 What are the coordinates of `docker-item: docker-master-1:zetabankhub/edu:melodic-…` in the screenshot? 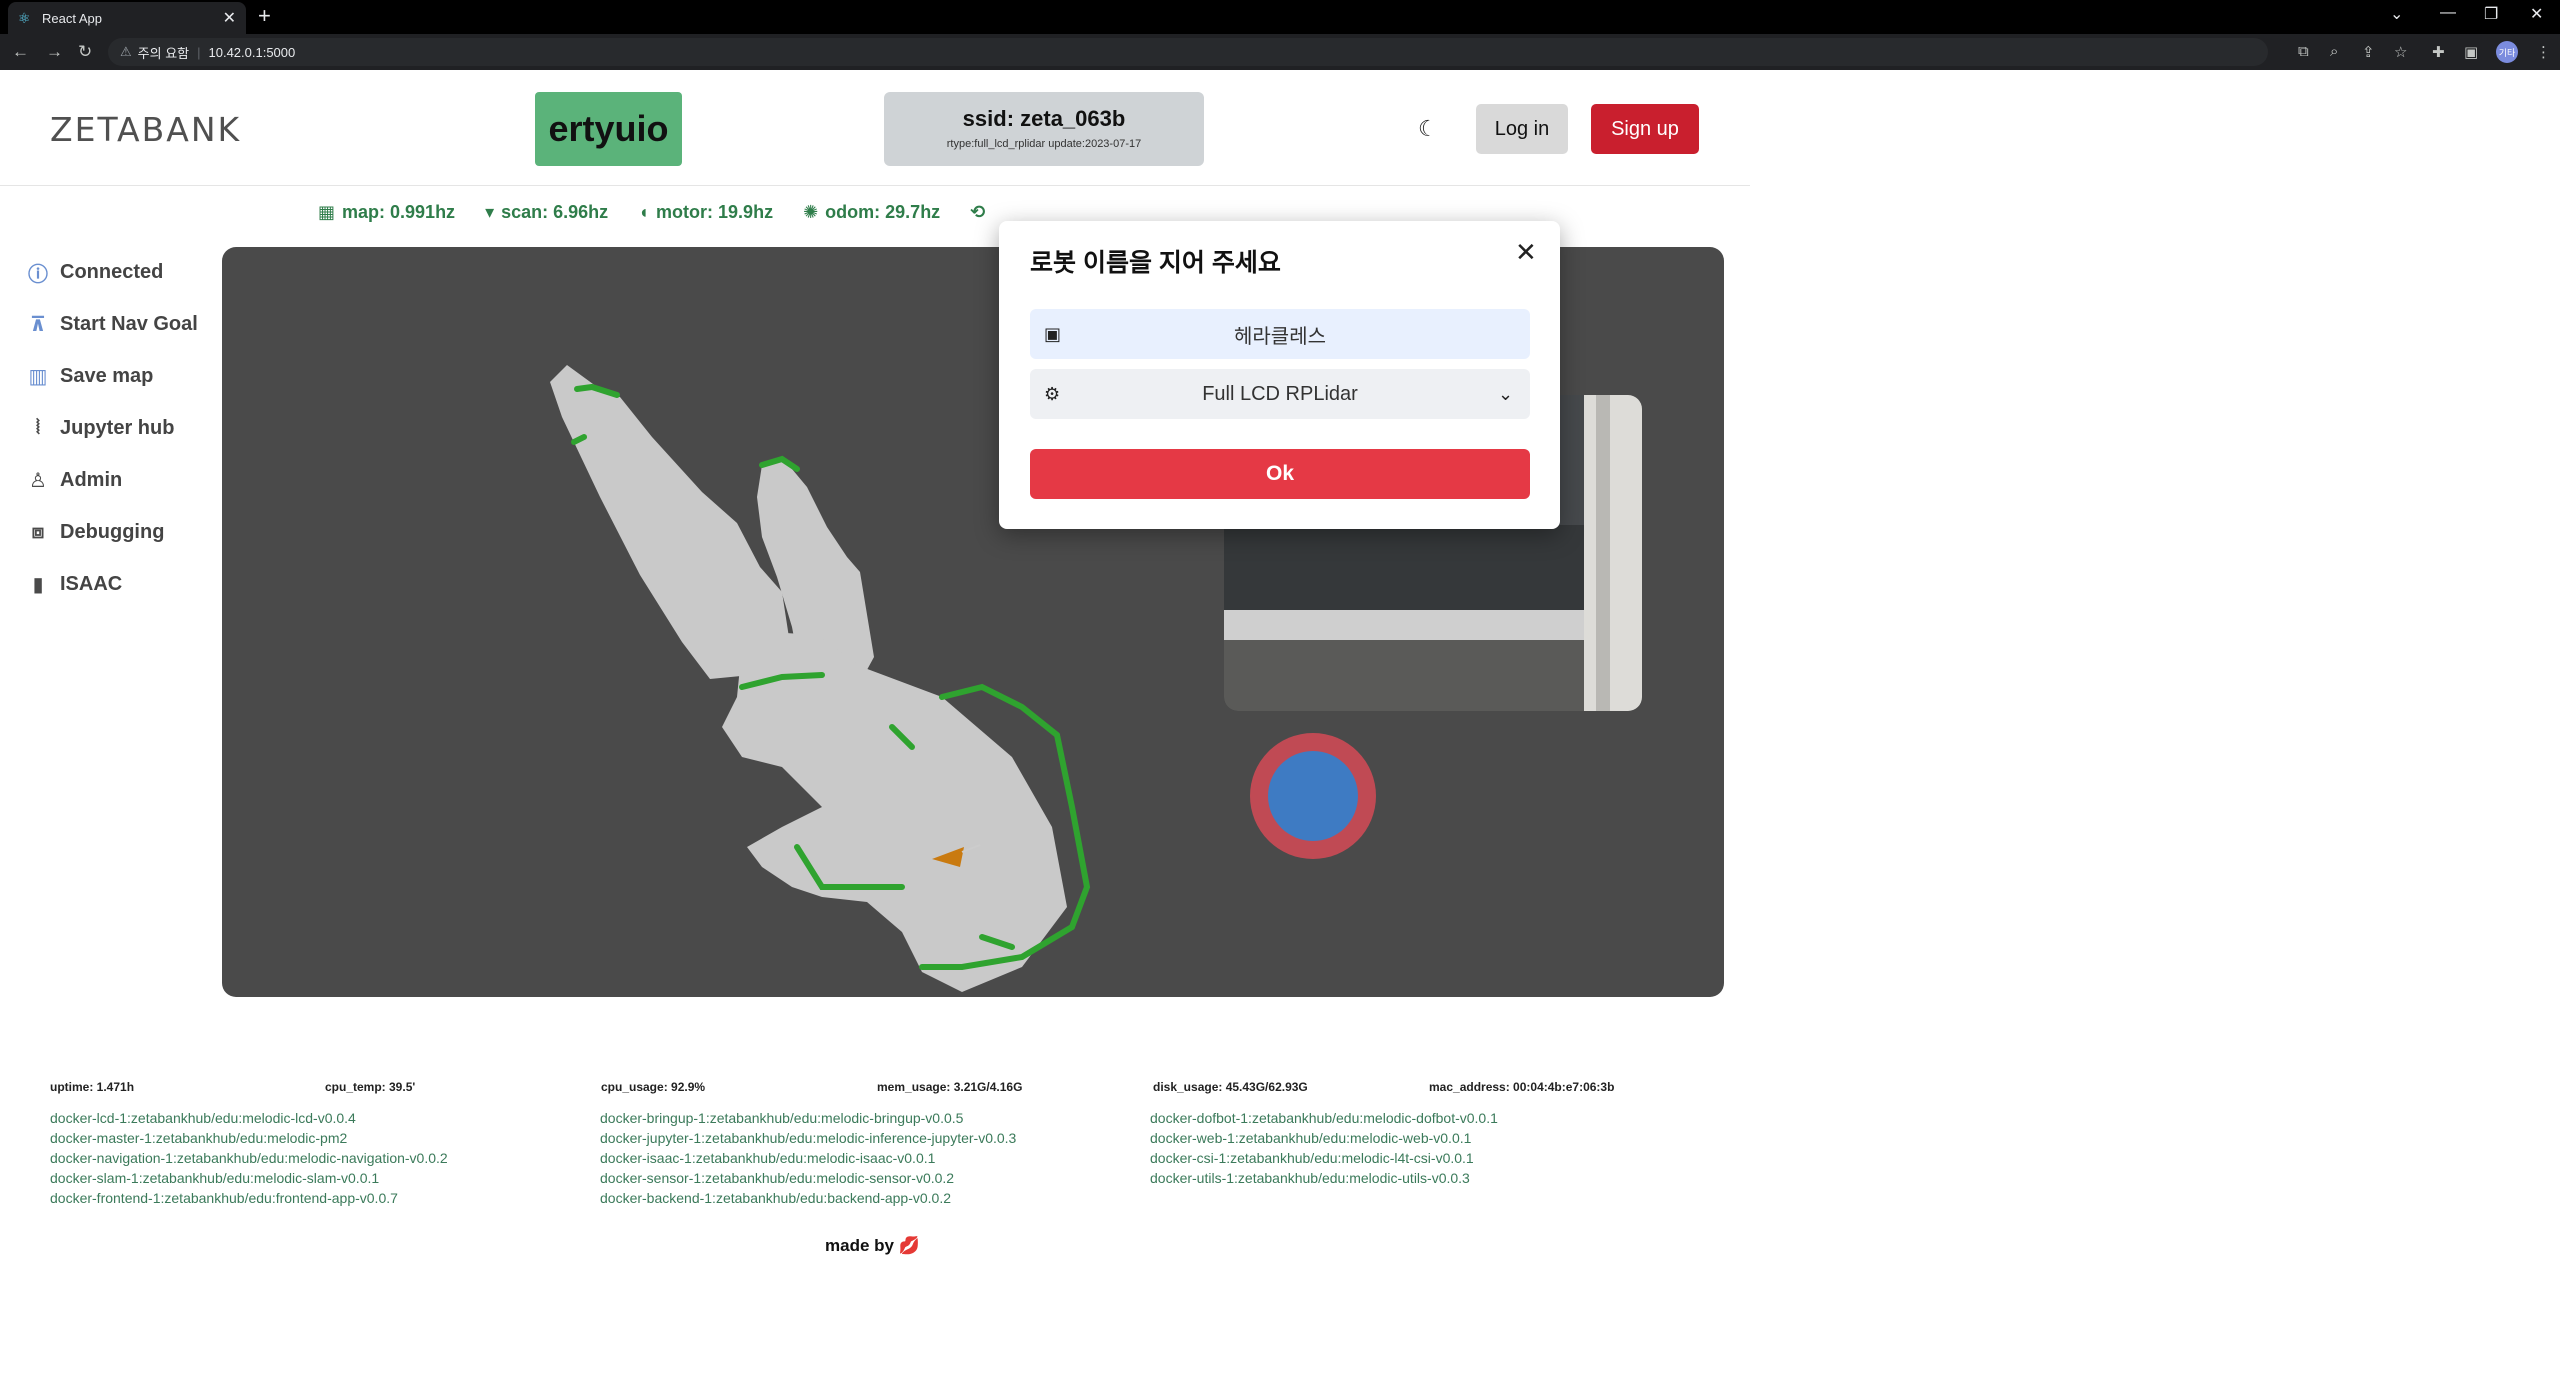 It's located at (199, 1138).